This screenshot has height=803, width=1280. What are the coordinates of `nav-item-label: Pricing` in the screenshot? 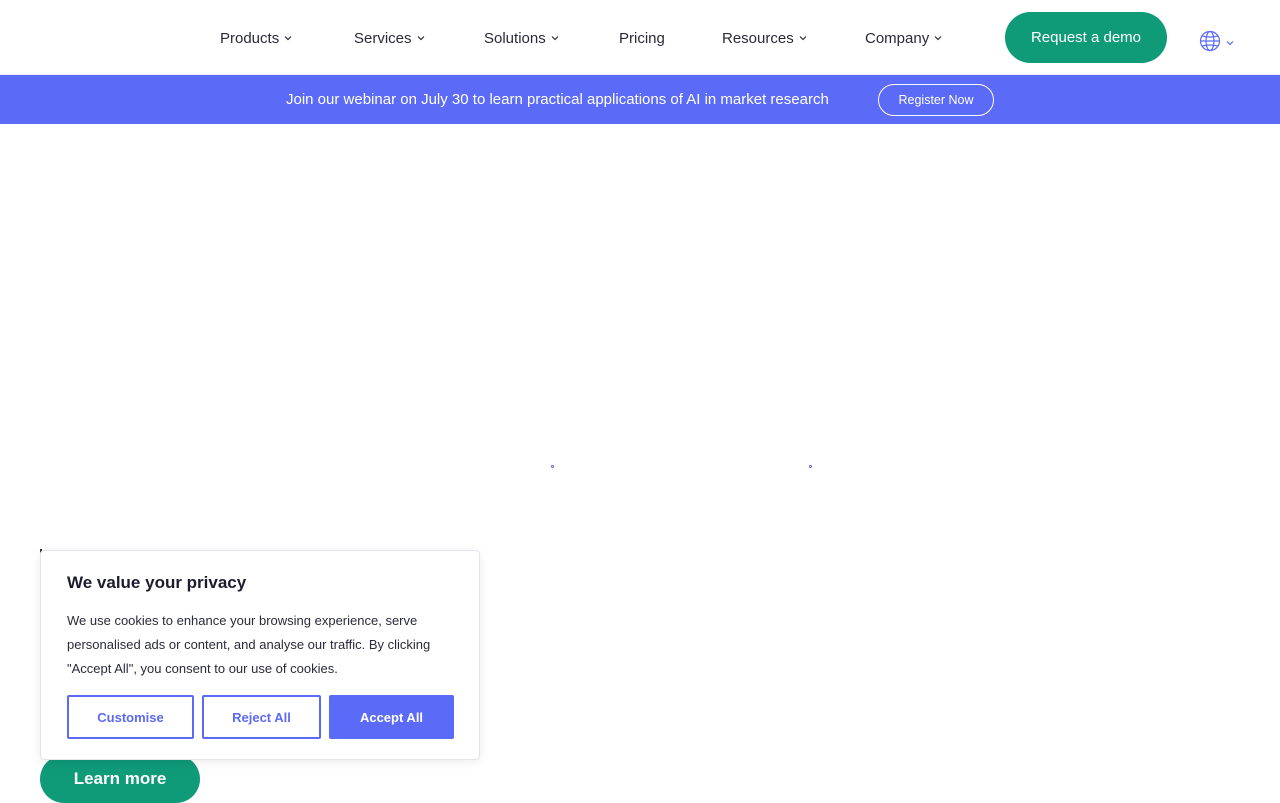 It's located at (642, 38).